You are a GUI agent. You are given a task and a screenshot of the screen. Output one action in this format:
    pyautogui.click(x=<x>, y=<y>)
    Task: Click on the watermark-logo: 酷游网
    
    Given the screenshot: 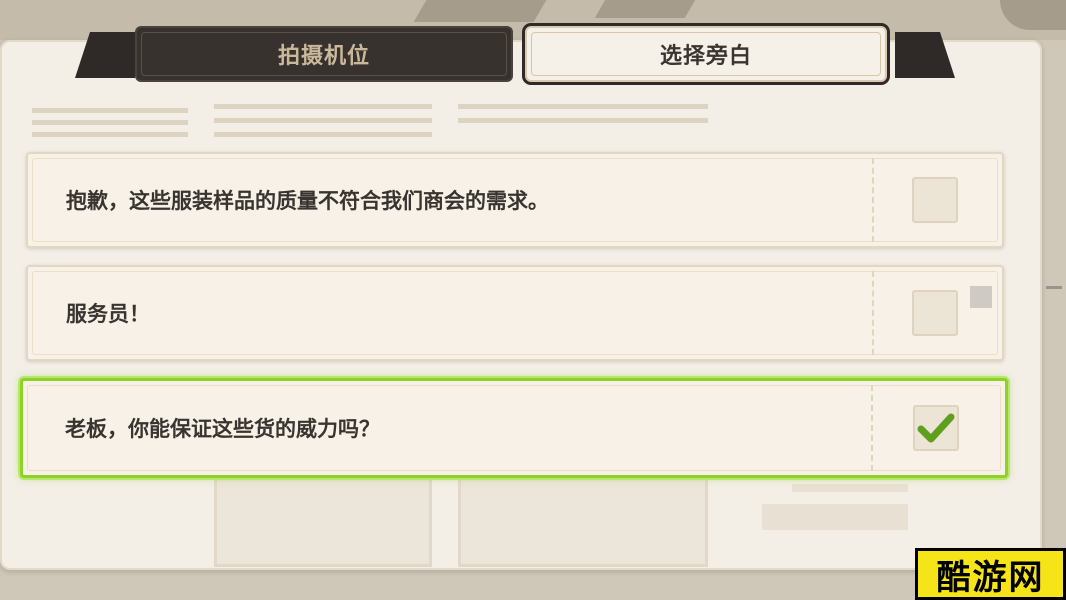 What is the action you would take?
    pyautogui.click(x=990, y=574)
    